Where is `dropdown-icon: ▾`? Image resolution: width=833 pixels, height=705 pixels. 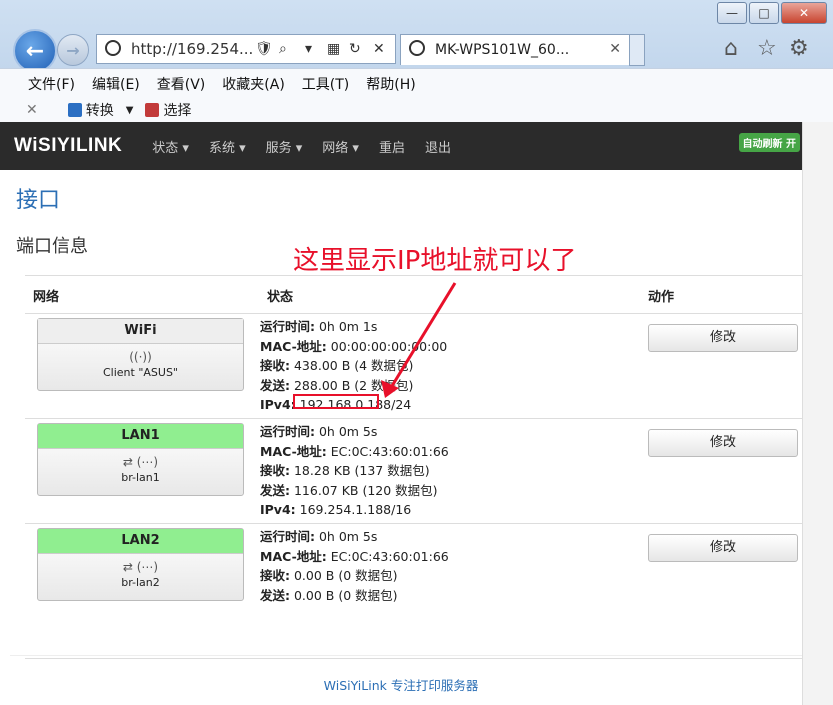 dropdown-icon: ▾ is located at coordinates (308, 49).